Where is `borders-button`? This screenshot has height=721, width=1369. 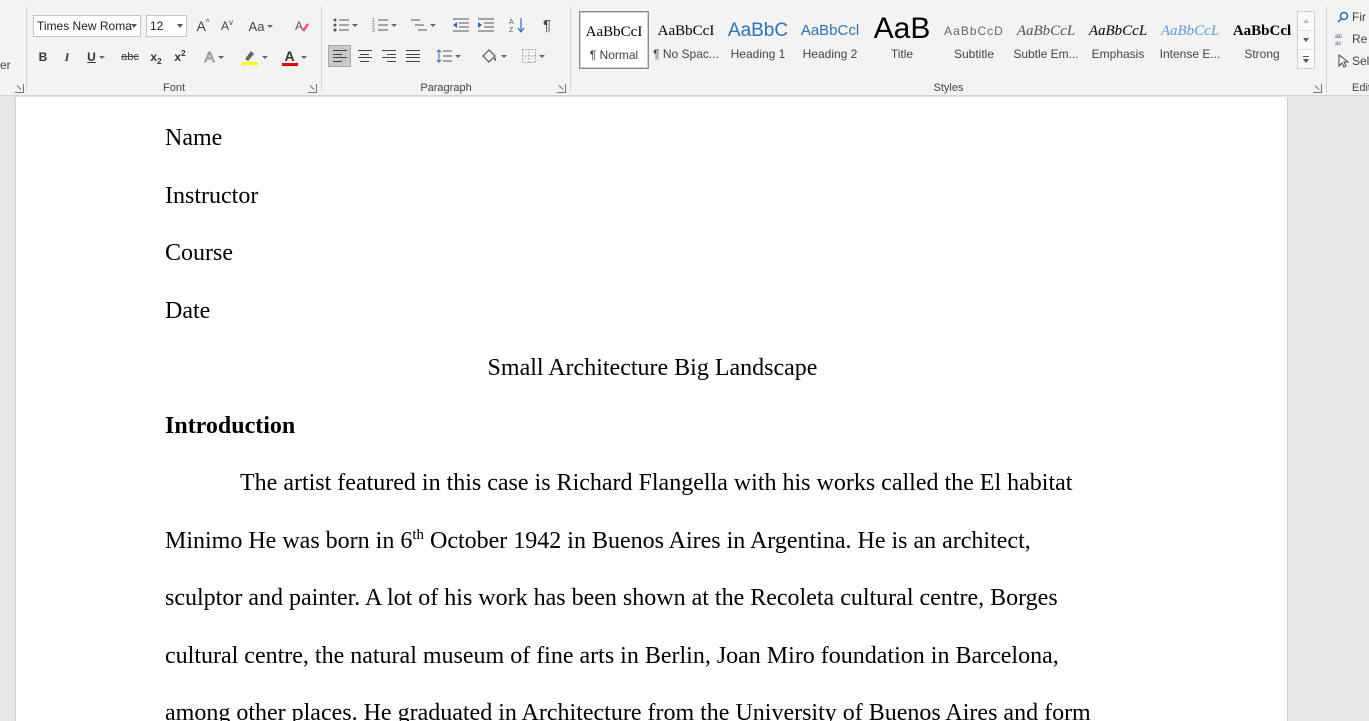 borders-button is located at coordinates (533, 56).